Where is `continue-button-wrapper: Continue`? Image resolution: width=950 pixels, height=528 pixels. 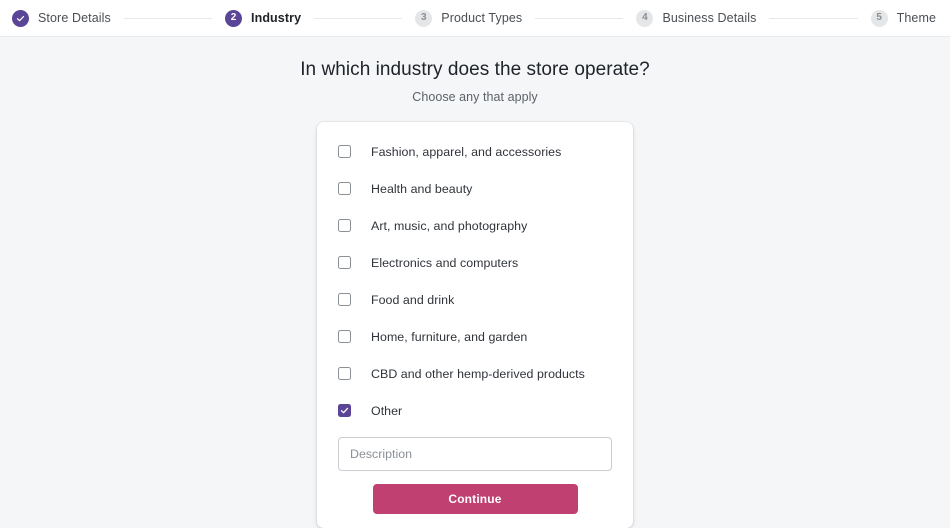 continue-button-wrapper: Continue is located at coordinates (475, 492).